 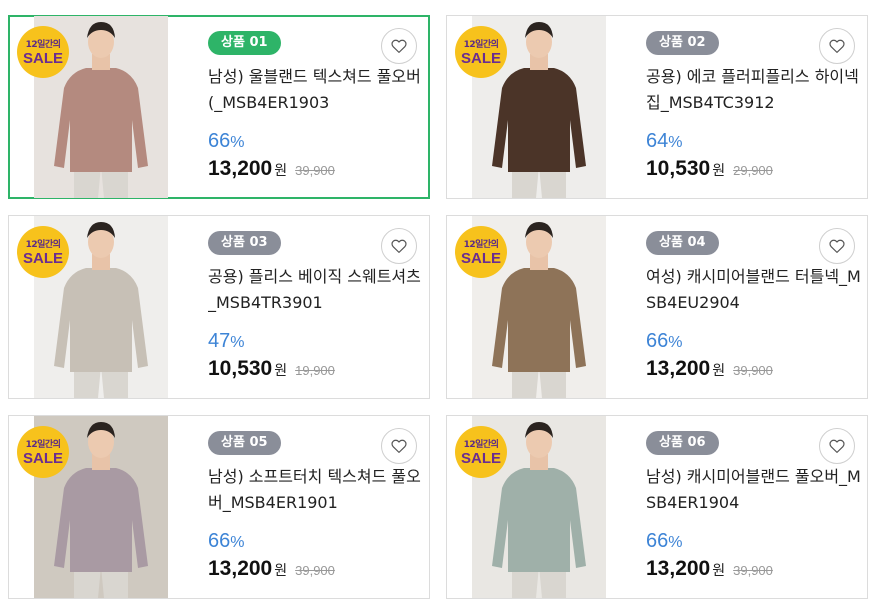 I want to click on discount-value: 47, so click(x=219, y=341).